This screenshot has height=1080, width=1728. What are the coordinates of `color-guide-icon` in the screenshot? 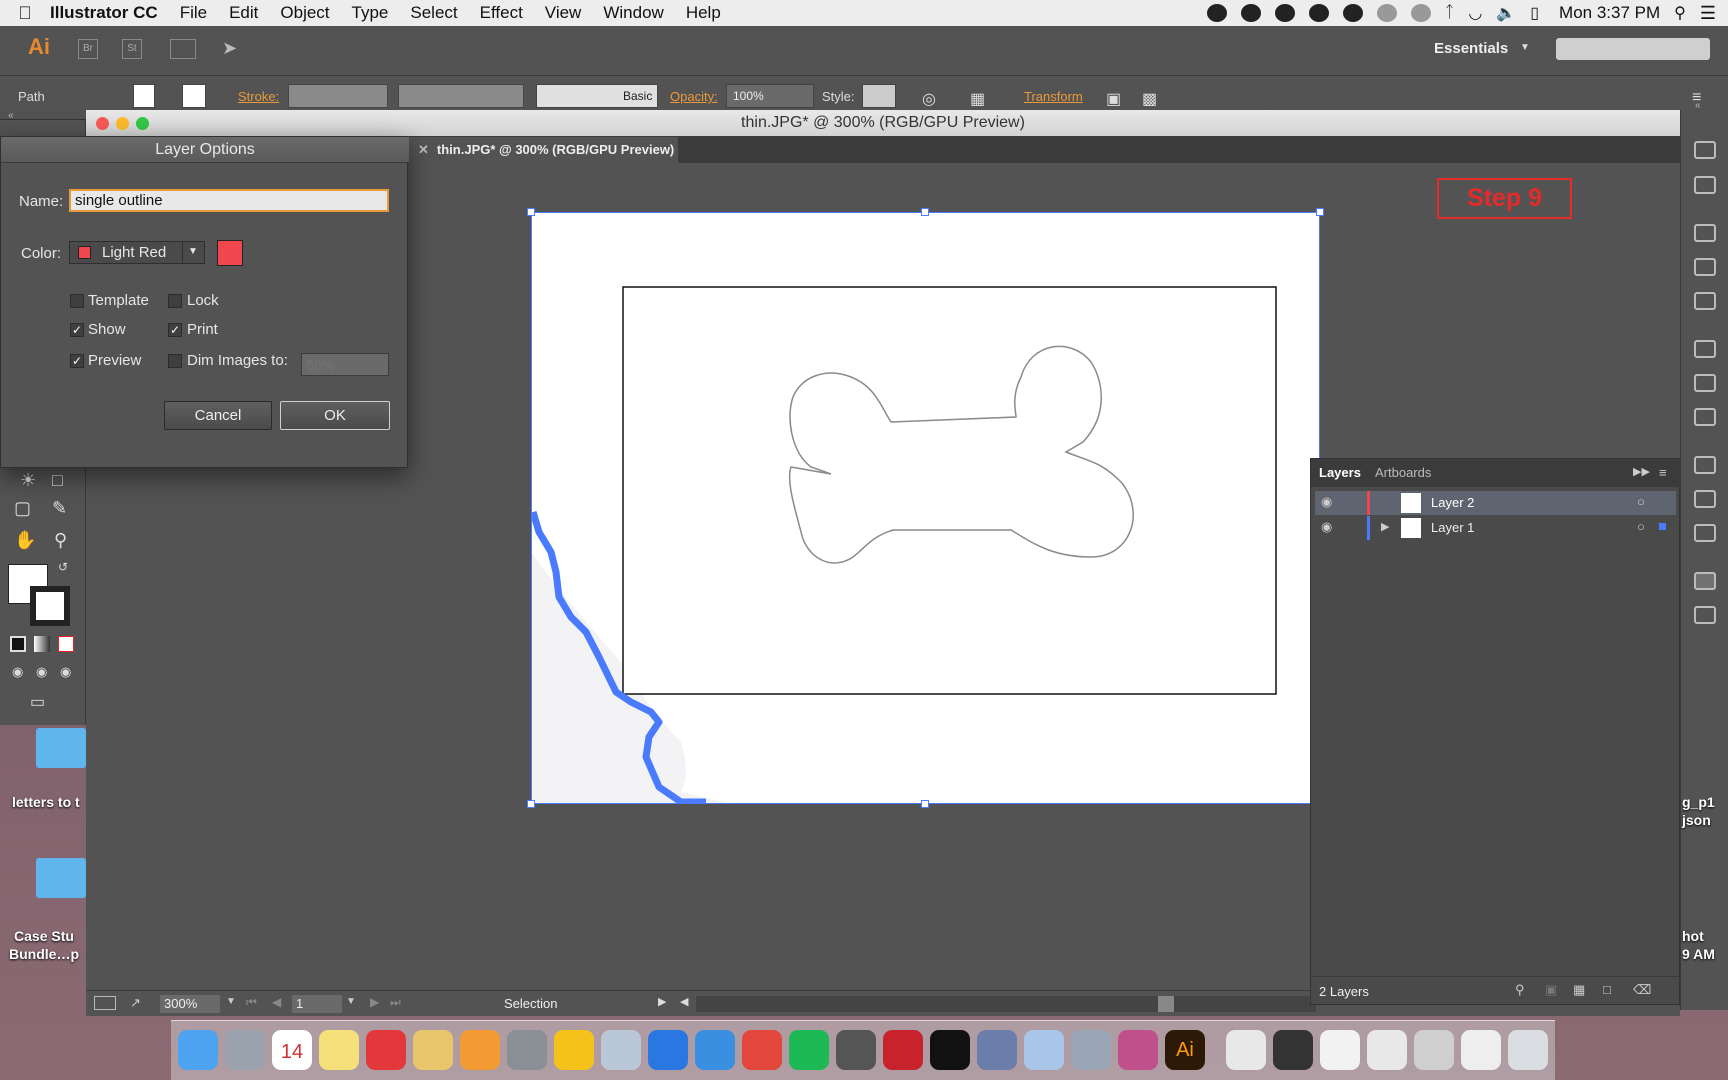 It's located at (1705, 185).